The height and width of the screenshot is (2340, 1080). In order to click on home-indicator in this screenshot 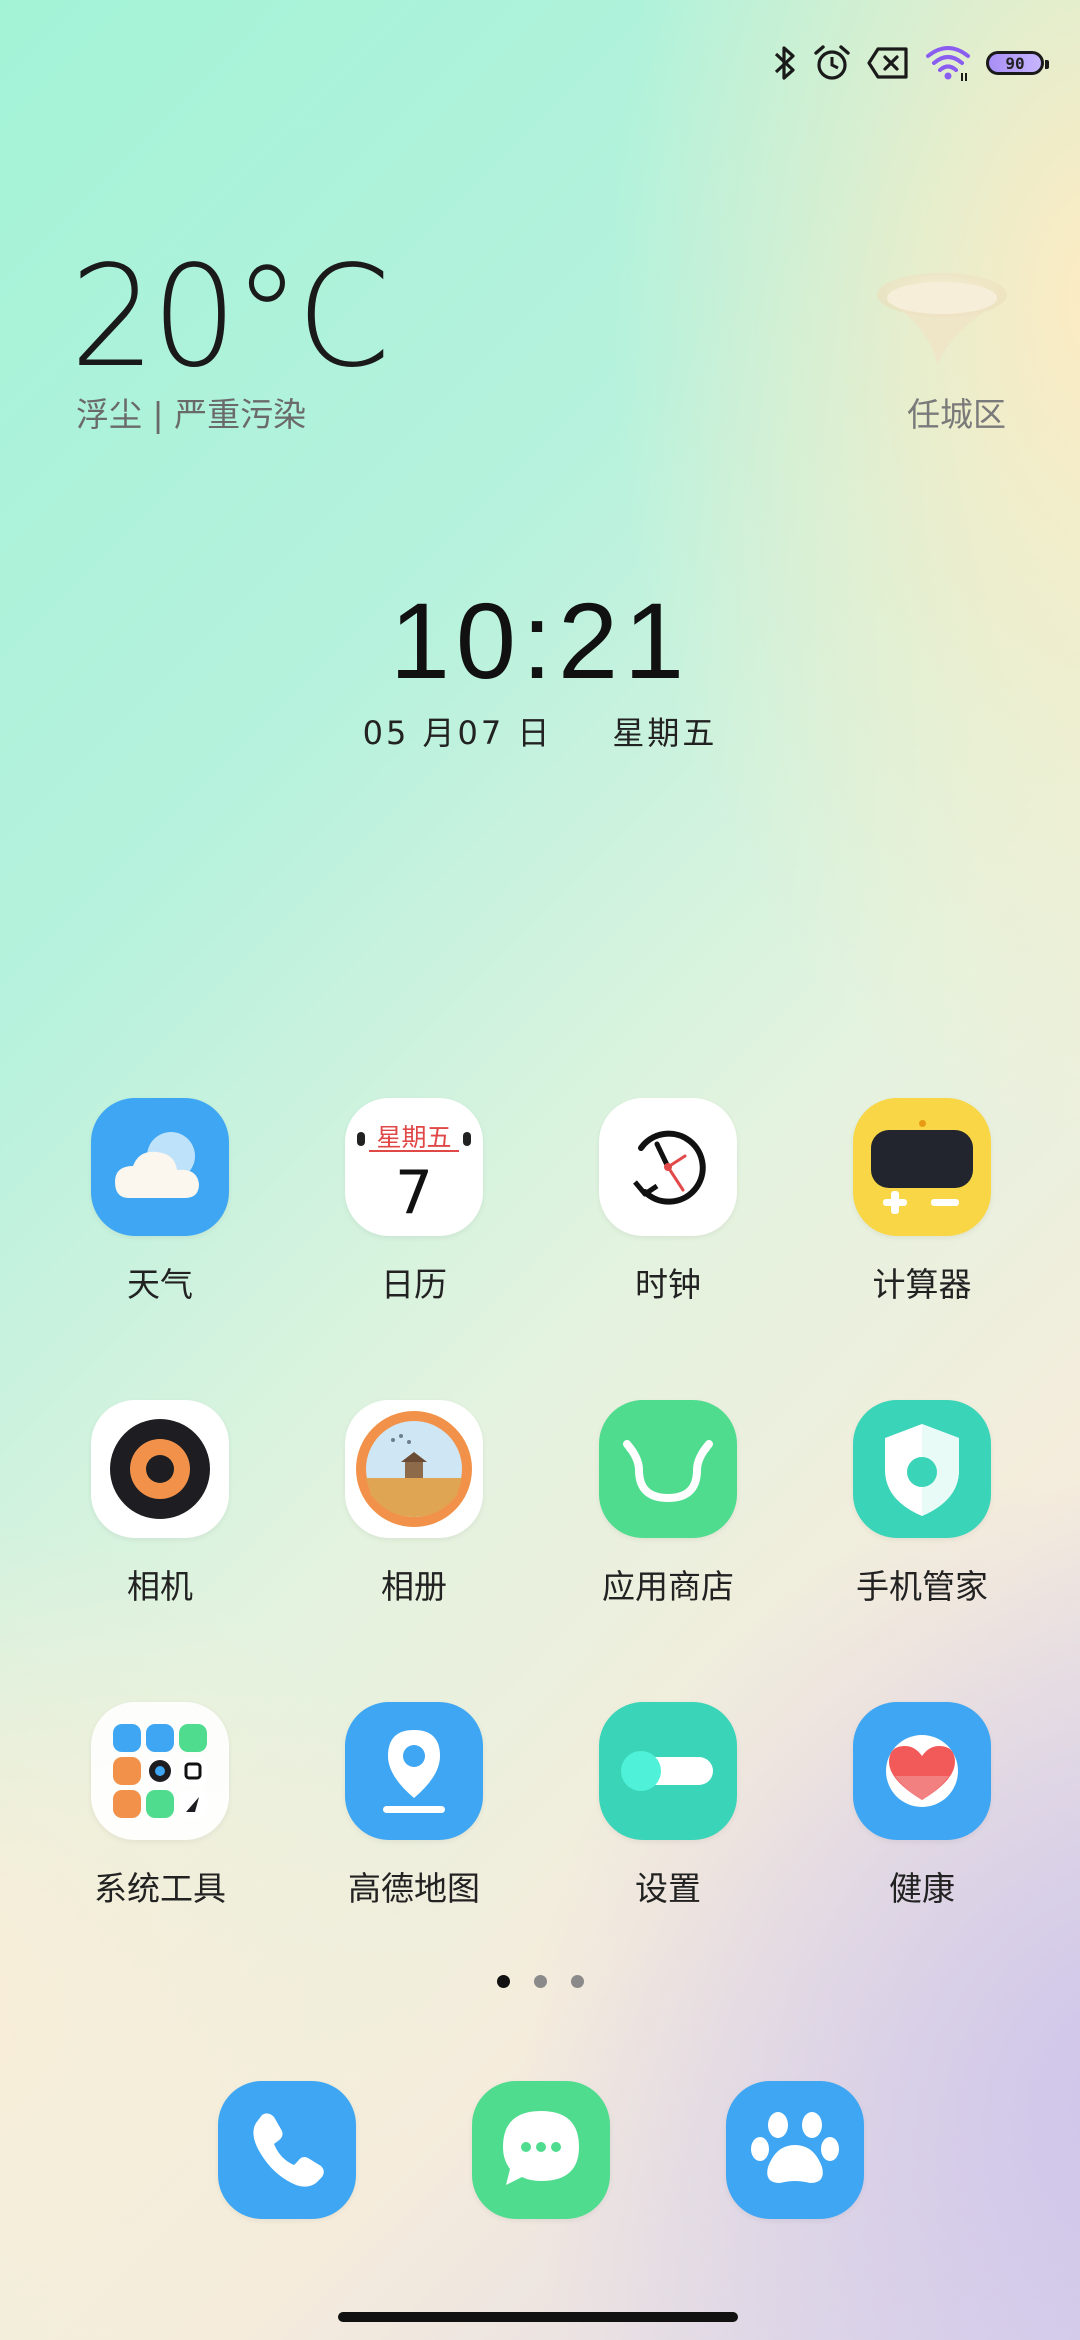, I will do `click(538, 2317)`.